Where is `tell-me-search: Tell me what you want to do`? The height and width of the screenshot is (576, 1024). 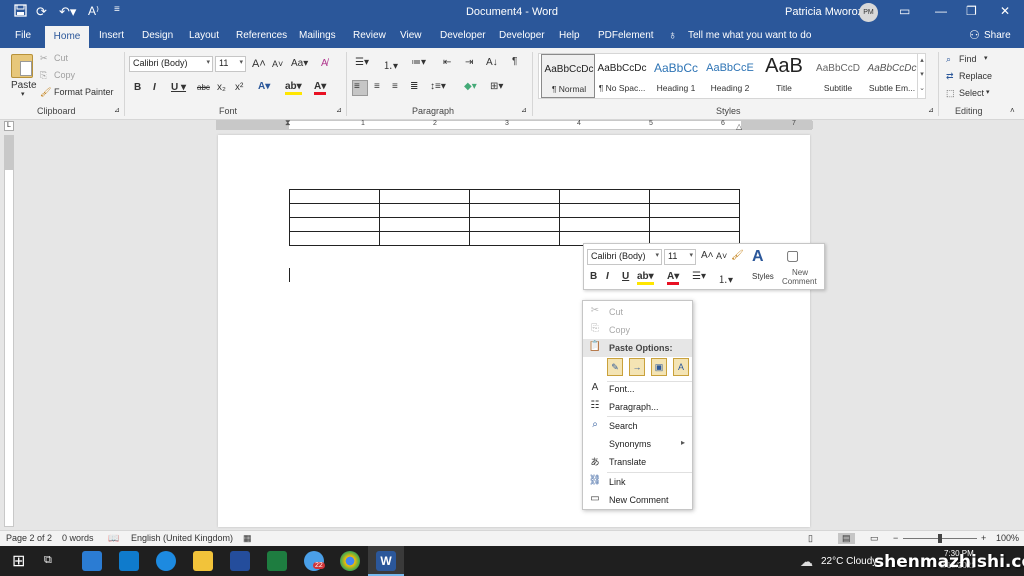
tell-me-search: Tell me what you want to do is located at coordinates (749, 35).